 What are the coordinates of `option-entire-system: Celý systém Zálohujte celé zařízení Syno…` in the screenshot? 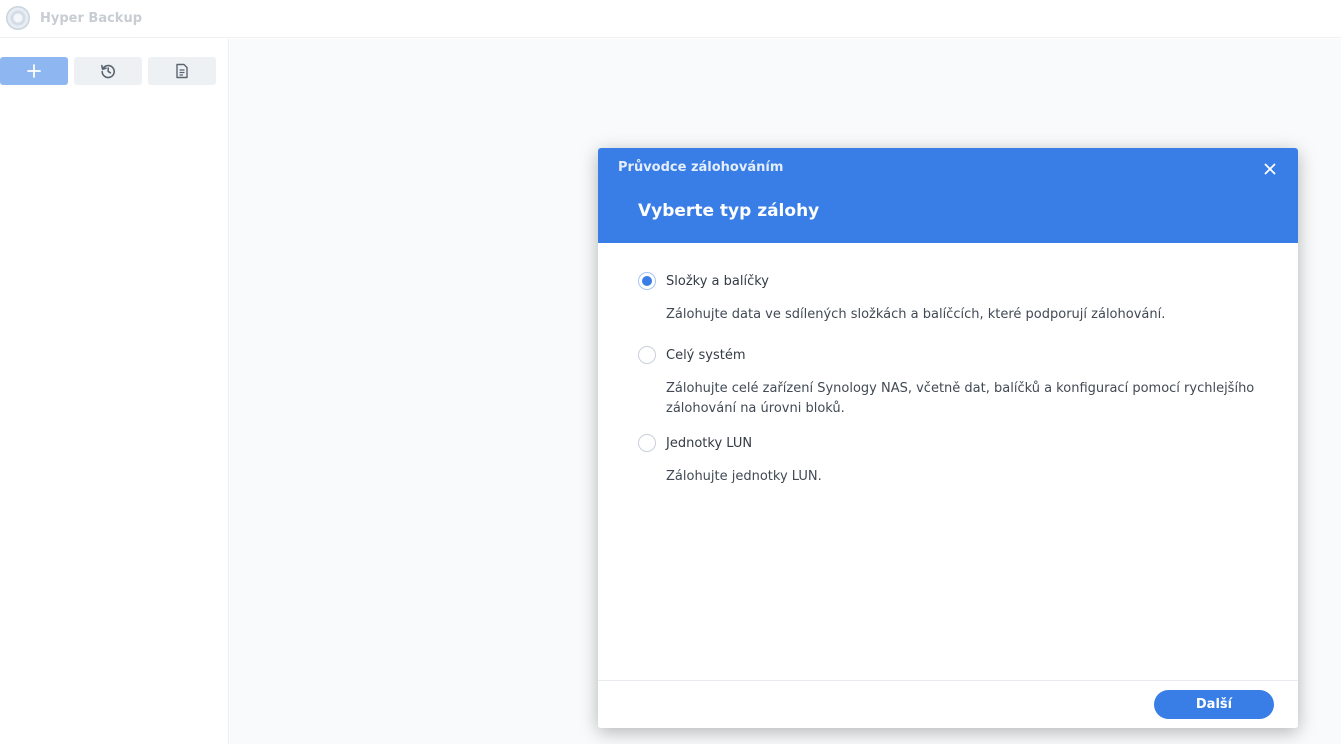 It's located at (958, 382).